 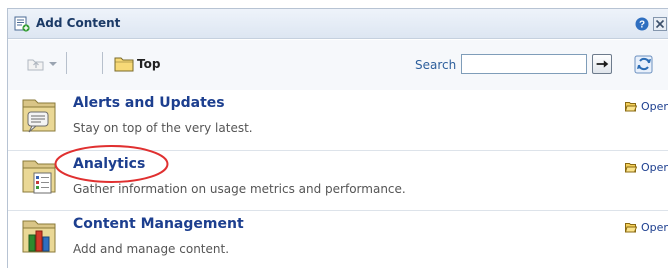 I want to click on breadcrumb: Top, so click(x=148, y=64).